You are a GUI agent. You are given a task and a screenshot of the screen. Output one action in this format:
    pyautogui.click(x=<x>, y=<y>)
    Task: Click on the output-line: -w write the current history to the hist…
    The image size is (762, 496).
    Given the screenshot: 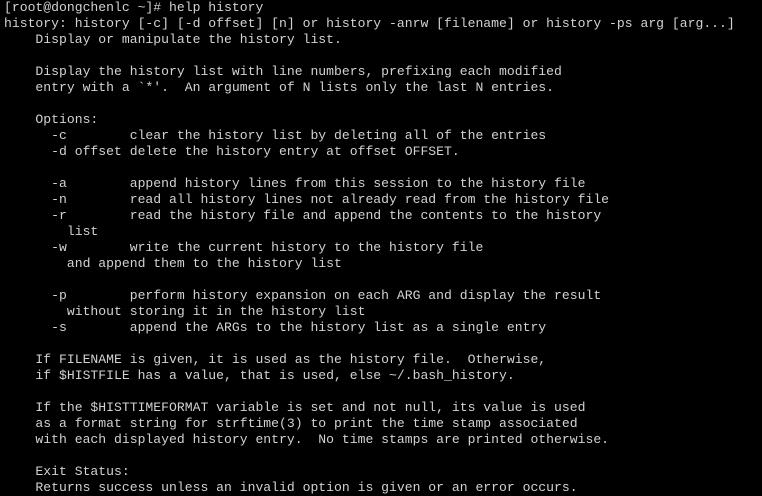 What is the action you would take?
    pyautogui.click(x=244, y=247)
    